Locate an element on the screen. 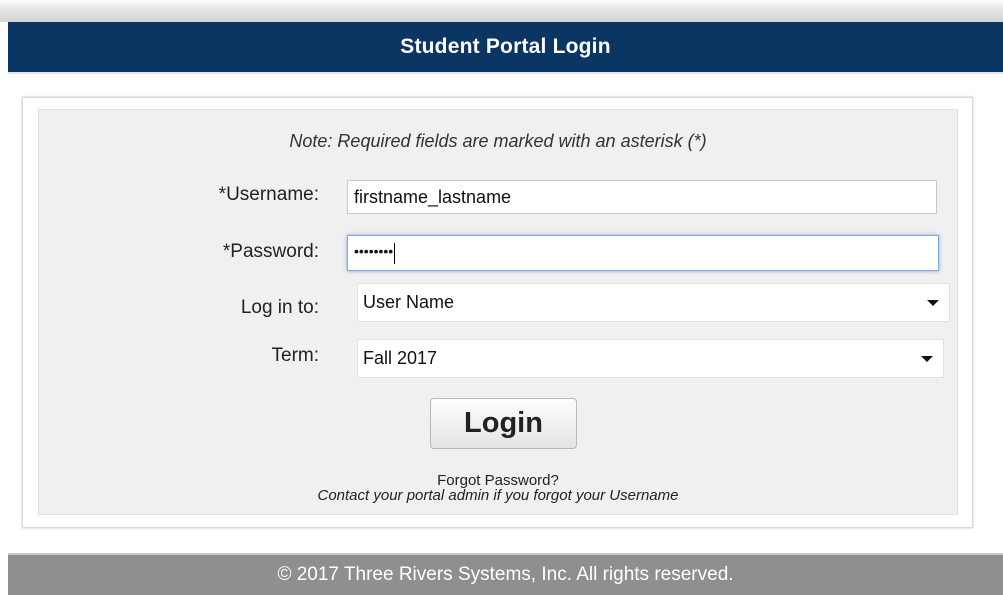  password-masked-value: •••••••• is located at coordinates (374, 251).